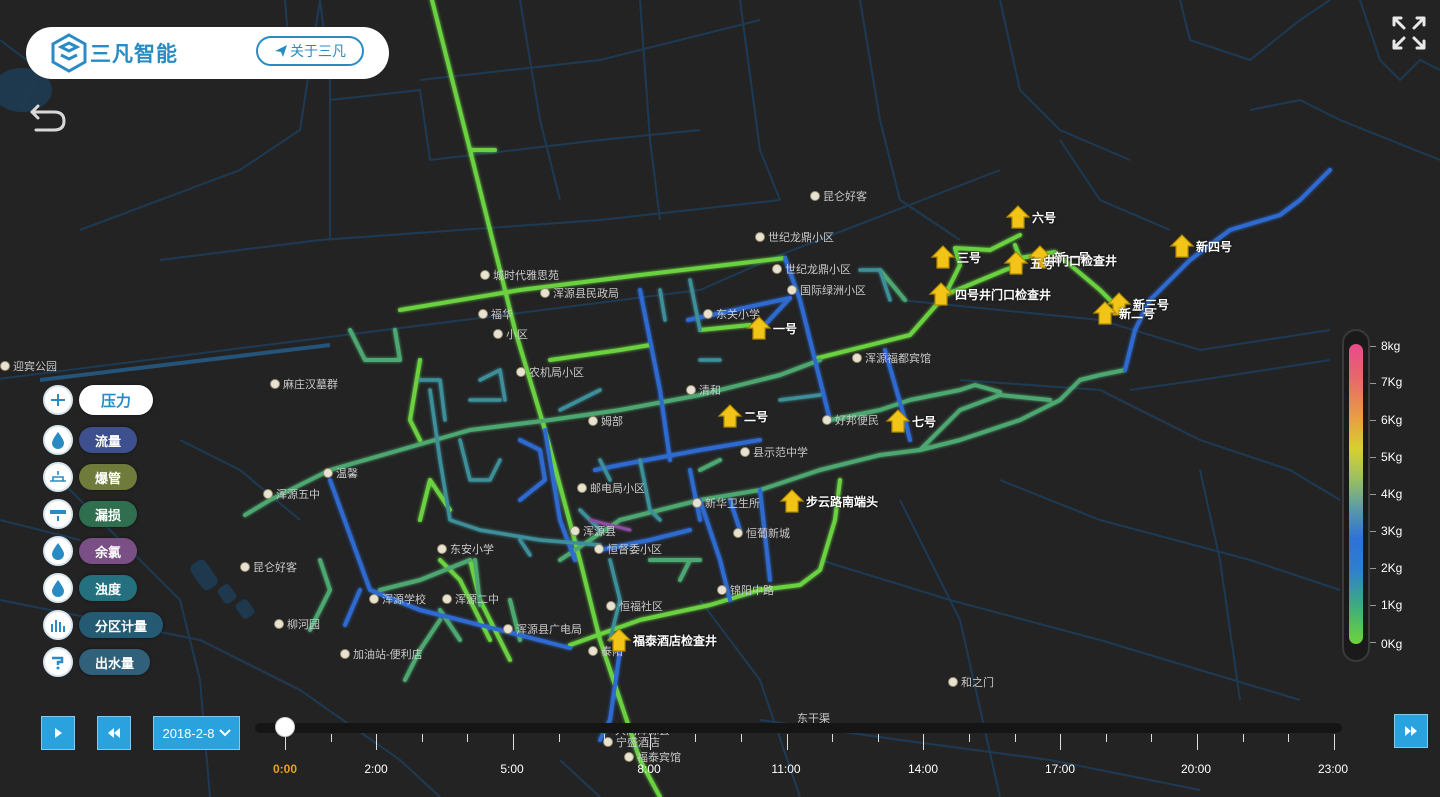 This screenshot has height=797, width=1440. Describe the element at coordinates (955, 257) in the screenshot. I see `station-marker: 三号` at that location.